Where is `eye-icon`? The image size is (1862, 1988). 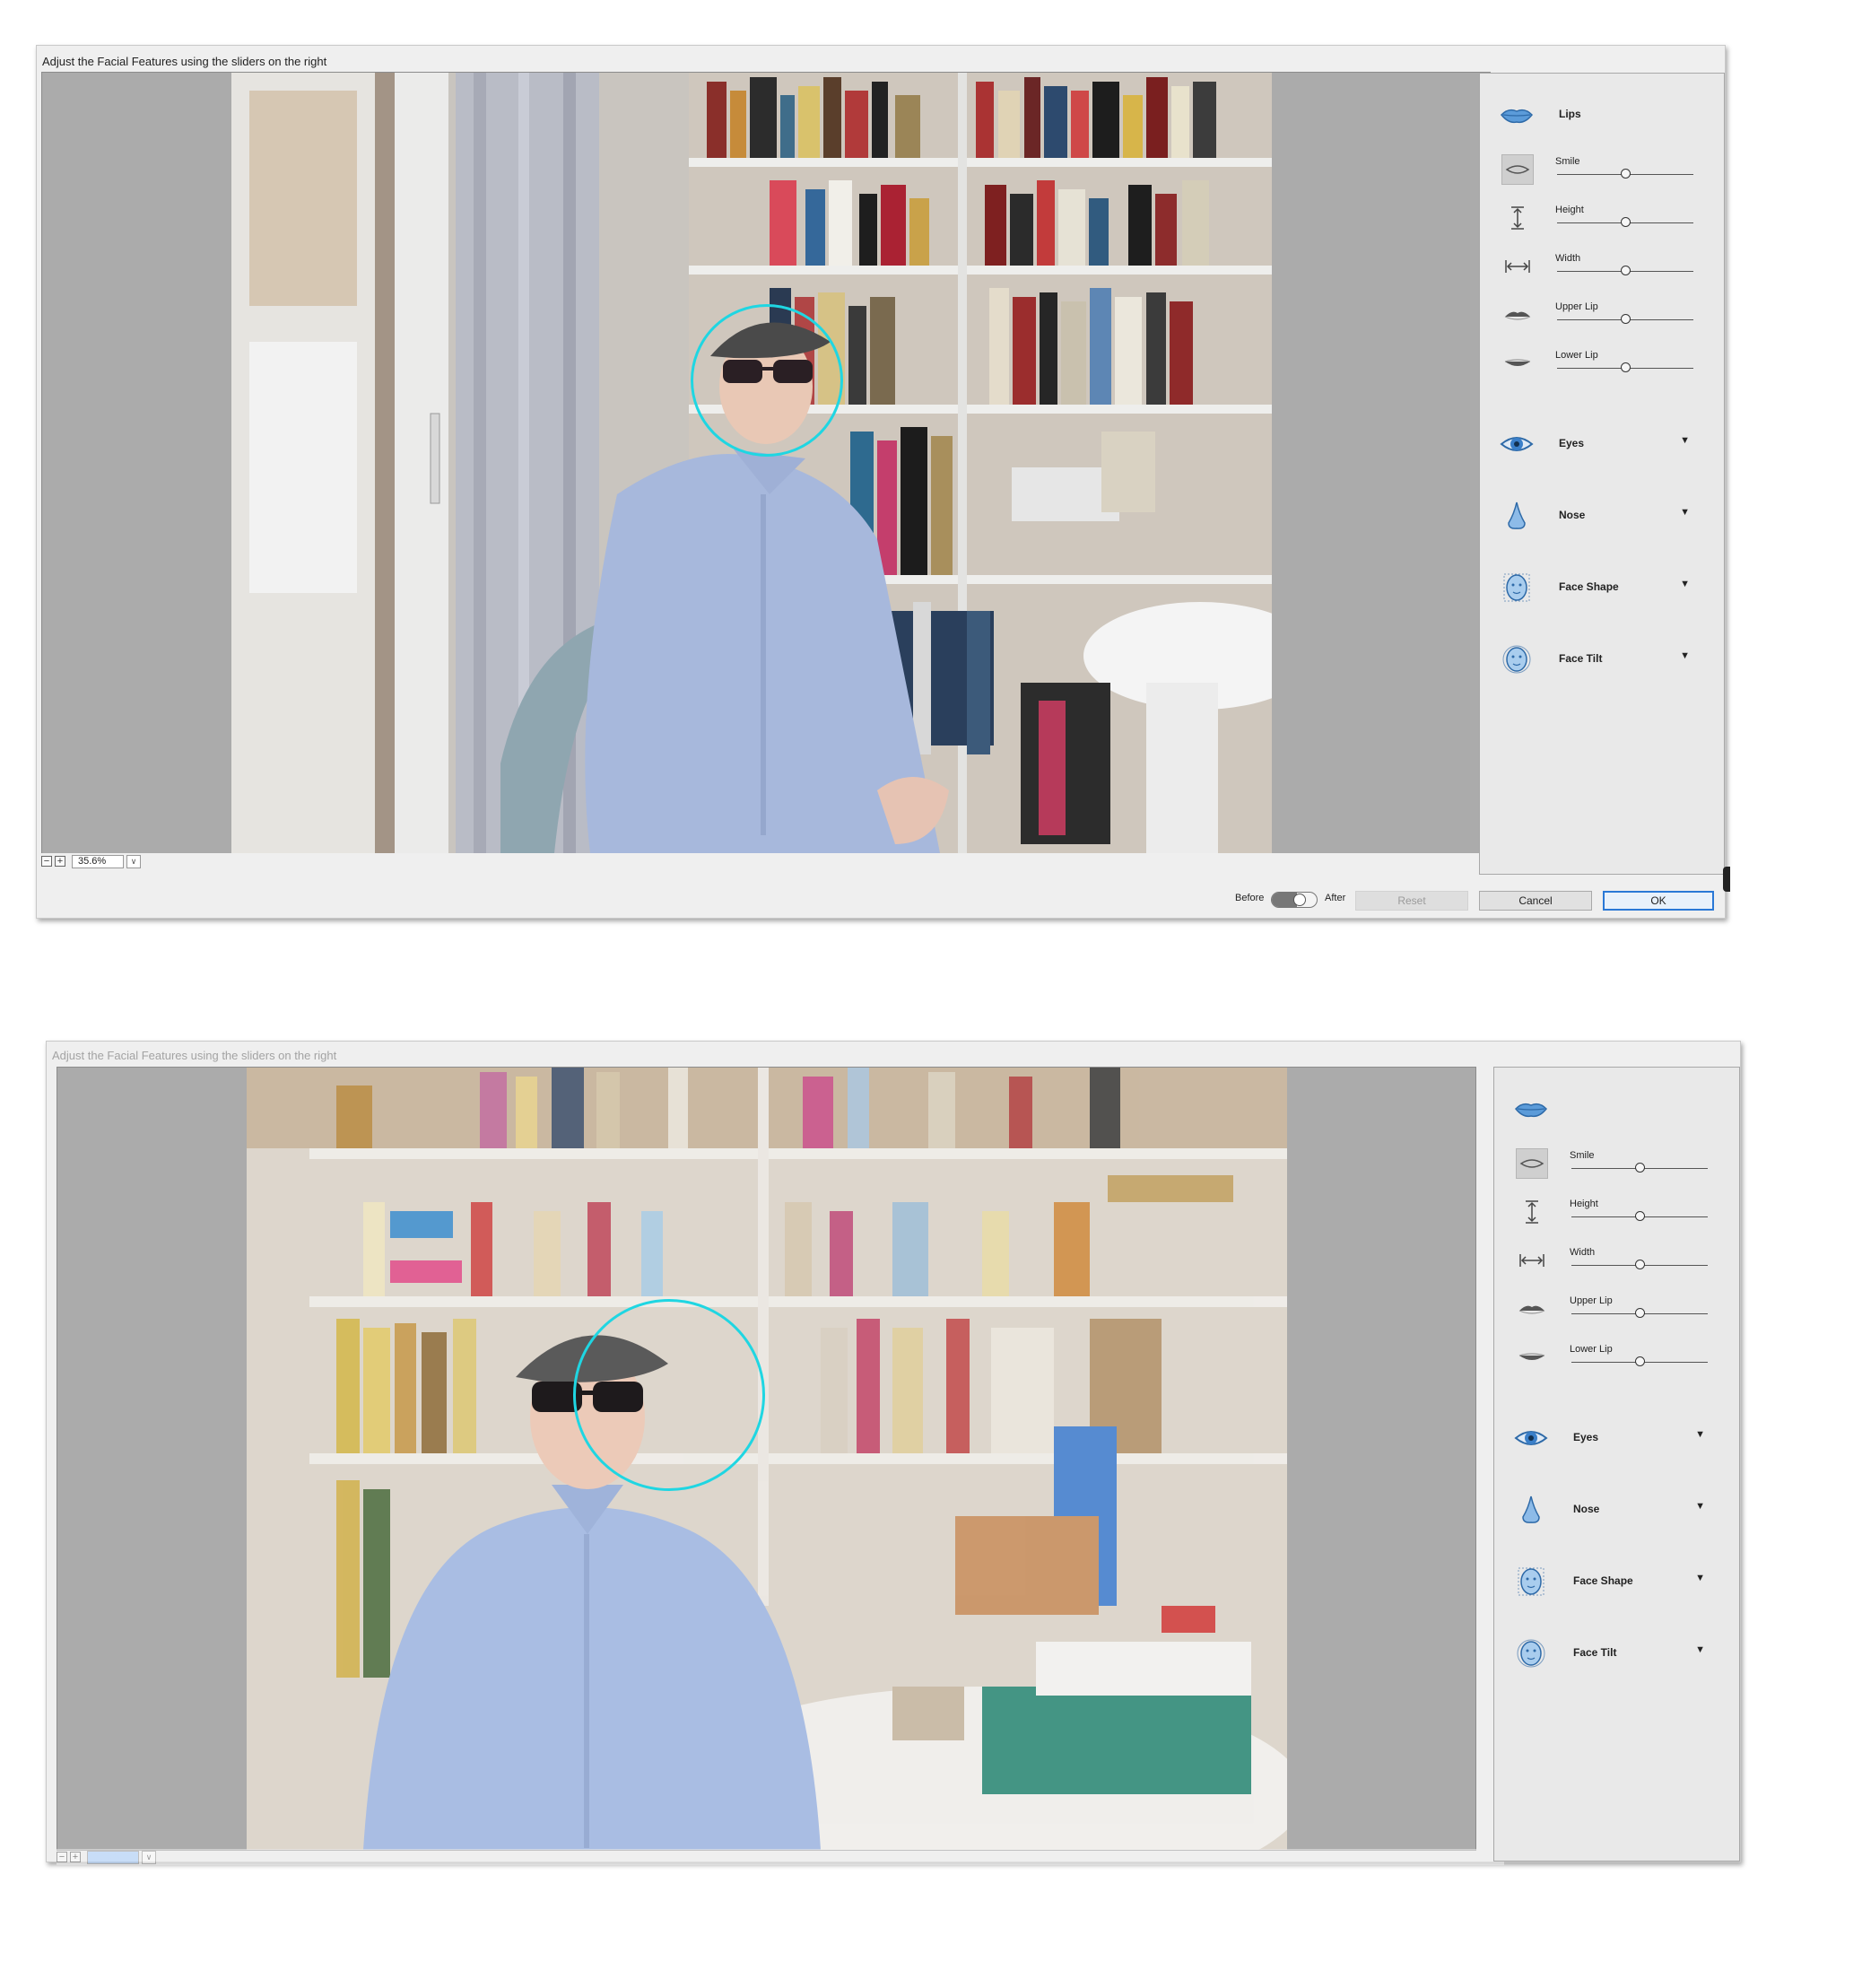 eye-icon is located at coordinates (1531, 1438).